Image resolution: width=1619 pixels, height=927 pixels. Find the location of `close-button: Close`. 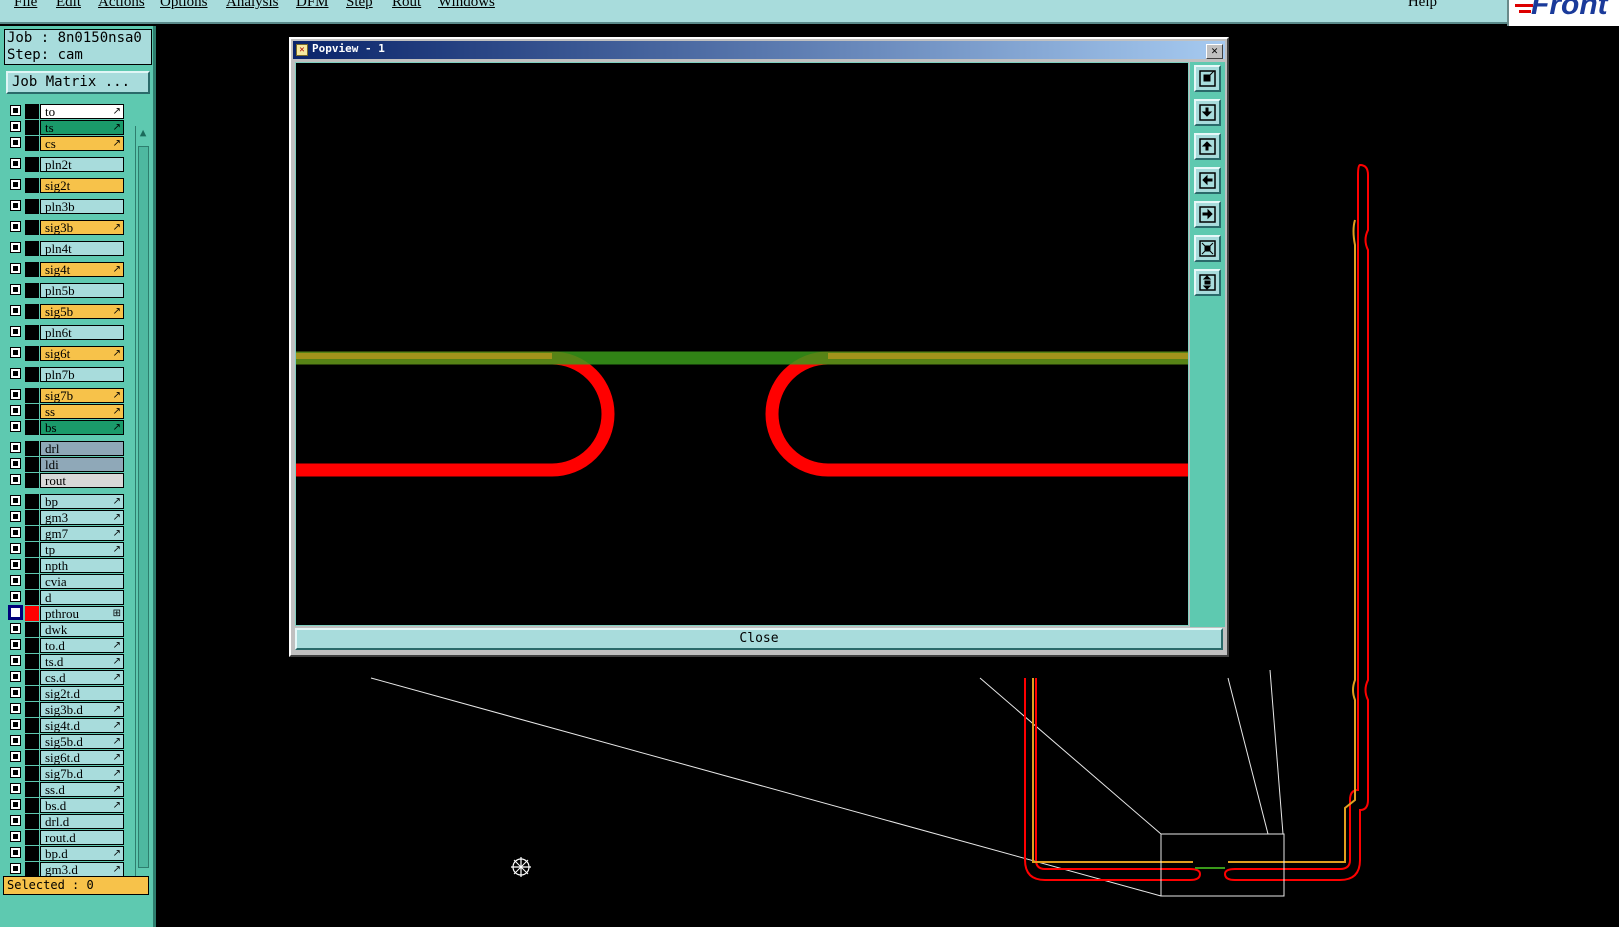

close-button: Close is located at coordinates (759, 639).